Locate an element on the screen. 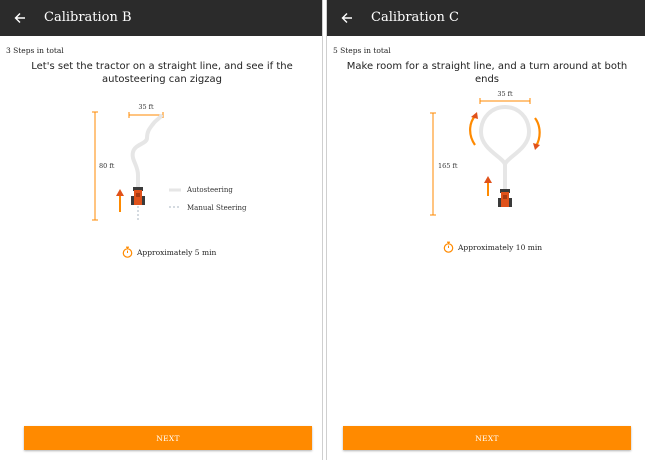 The width and height of the screenshot is (645, 460). legend-autosteering-label: Autosteering is located at coordinates (209, 190).